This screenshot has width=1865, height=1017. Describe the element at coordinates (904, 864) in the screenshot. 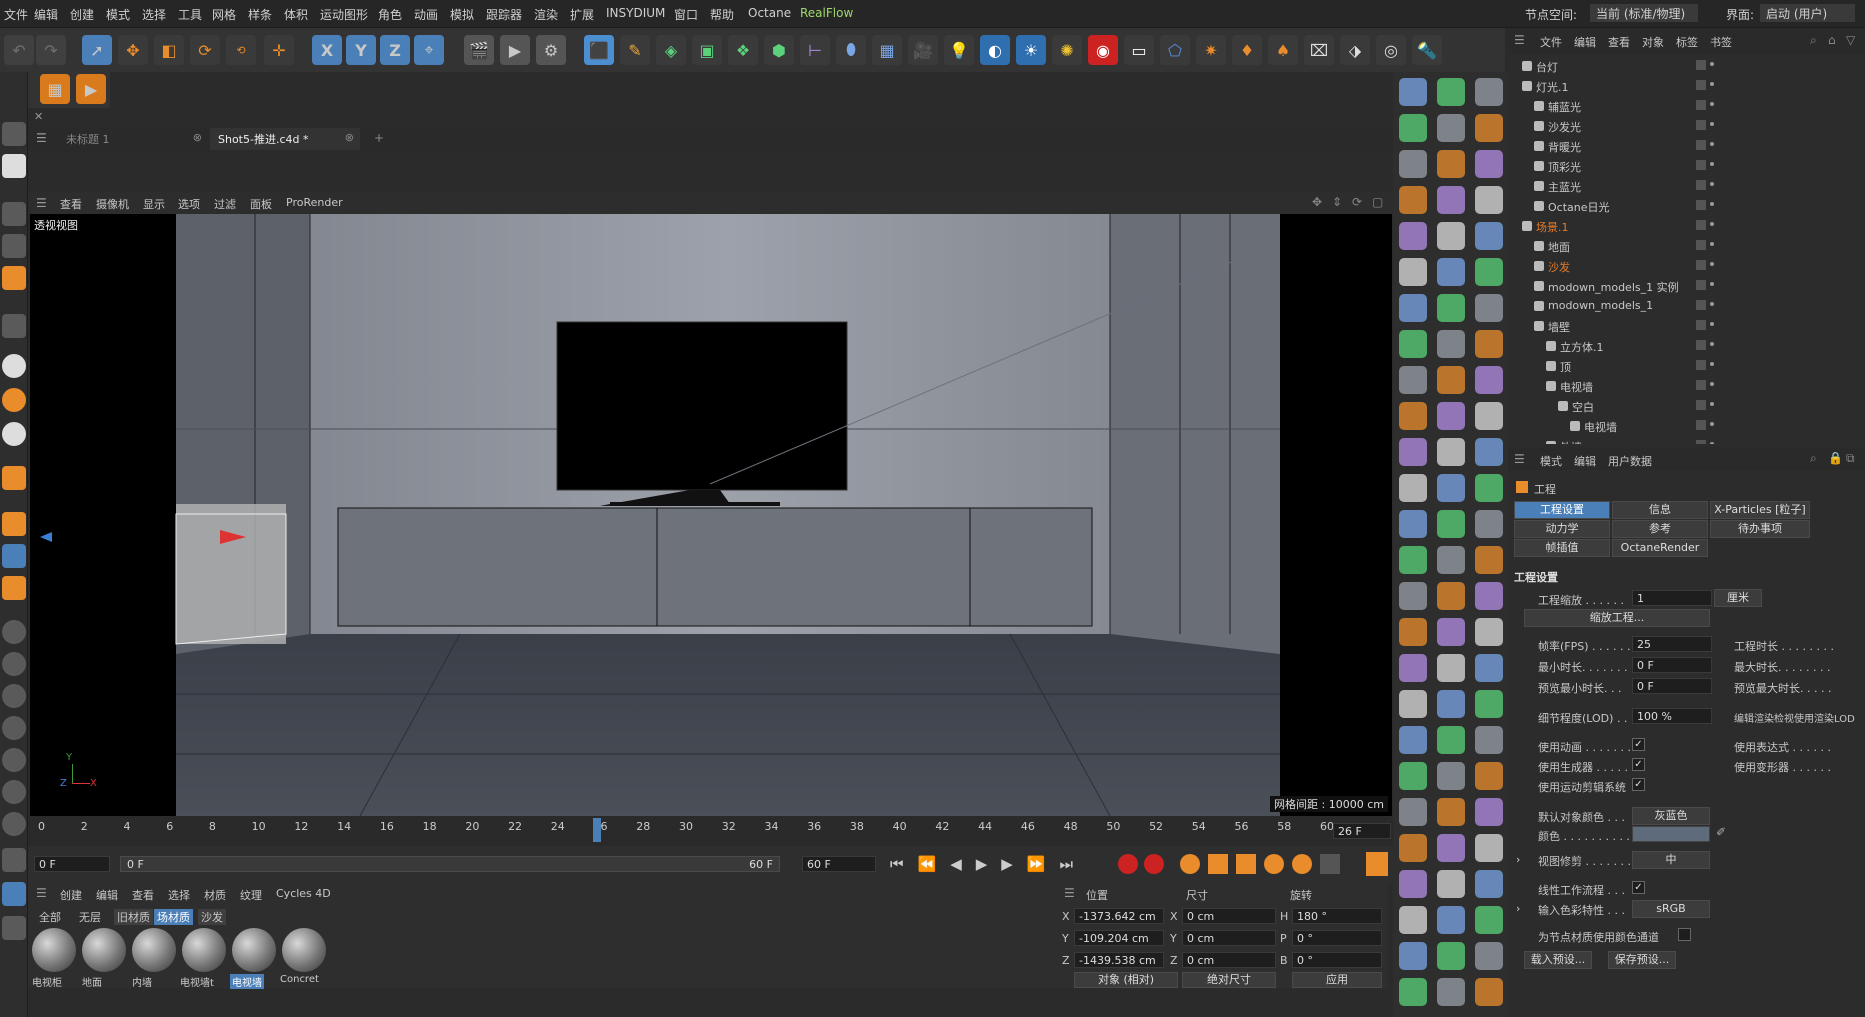

I see `goto-start-icon: ⏮` at that location.